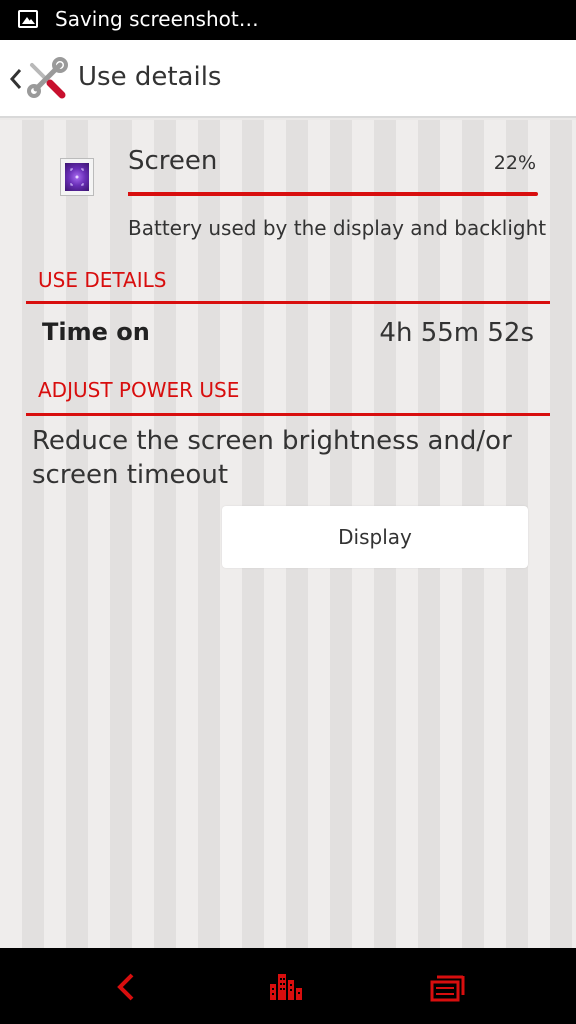 Image resolution: width=576 pixels, height=1024 pixels. Describe the element at coordinates (288, 79) in the screenshot. I see `action-bar: Use details` at that location.